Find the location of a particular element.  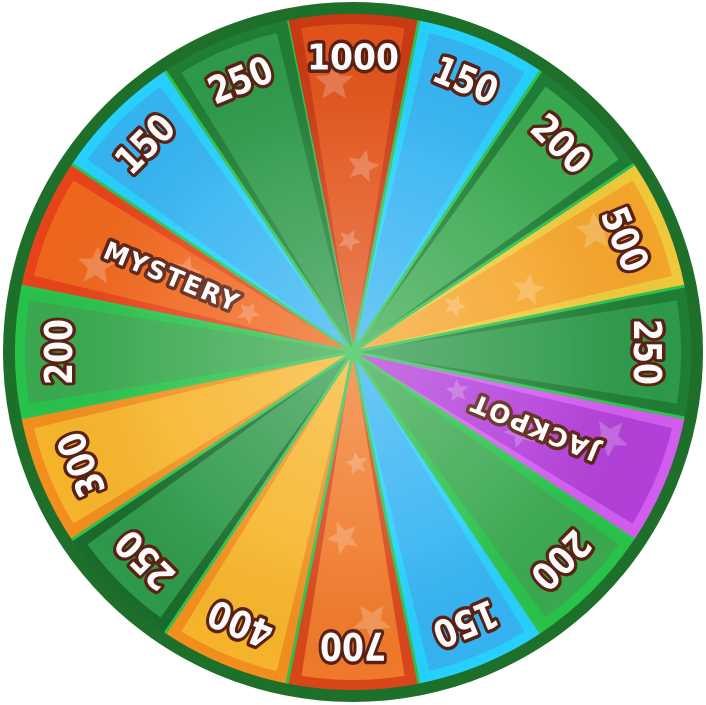

segment-label-group: 1000 is located at coordinates (353, 58).